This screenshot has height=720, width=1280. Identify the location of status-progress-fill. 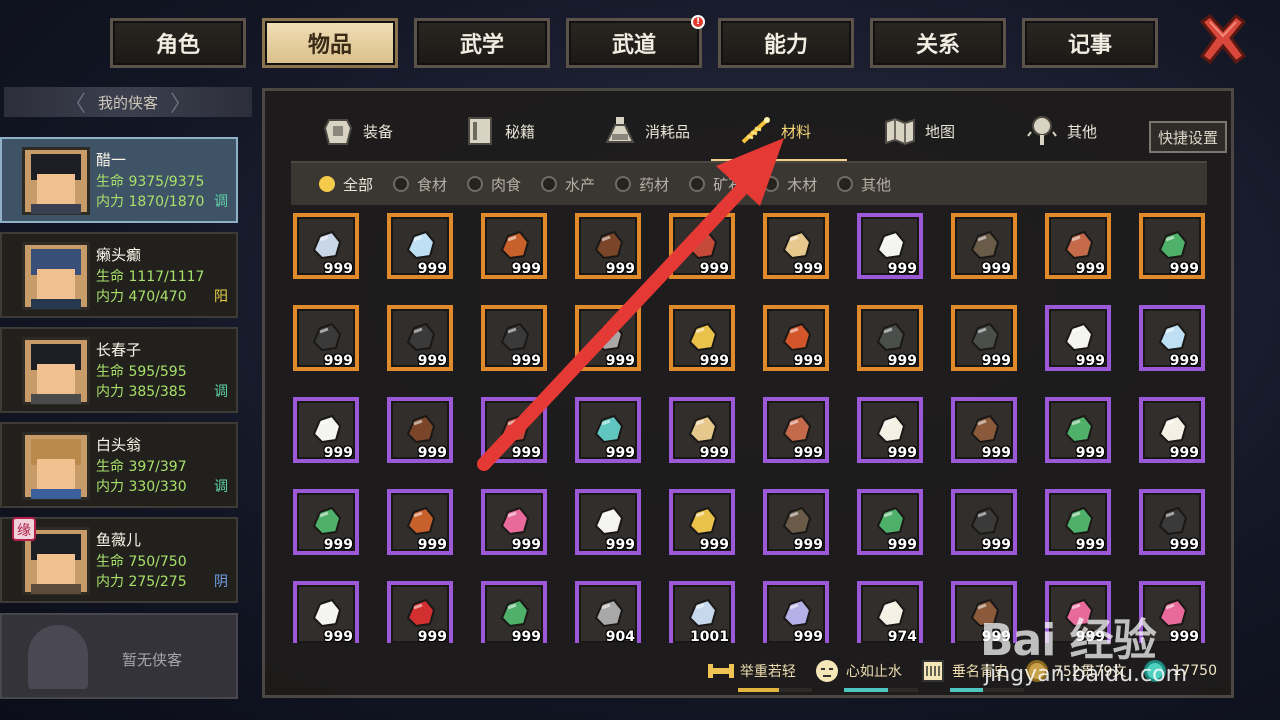
(966, 690).